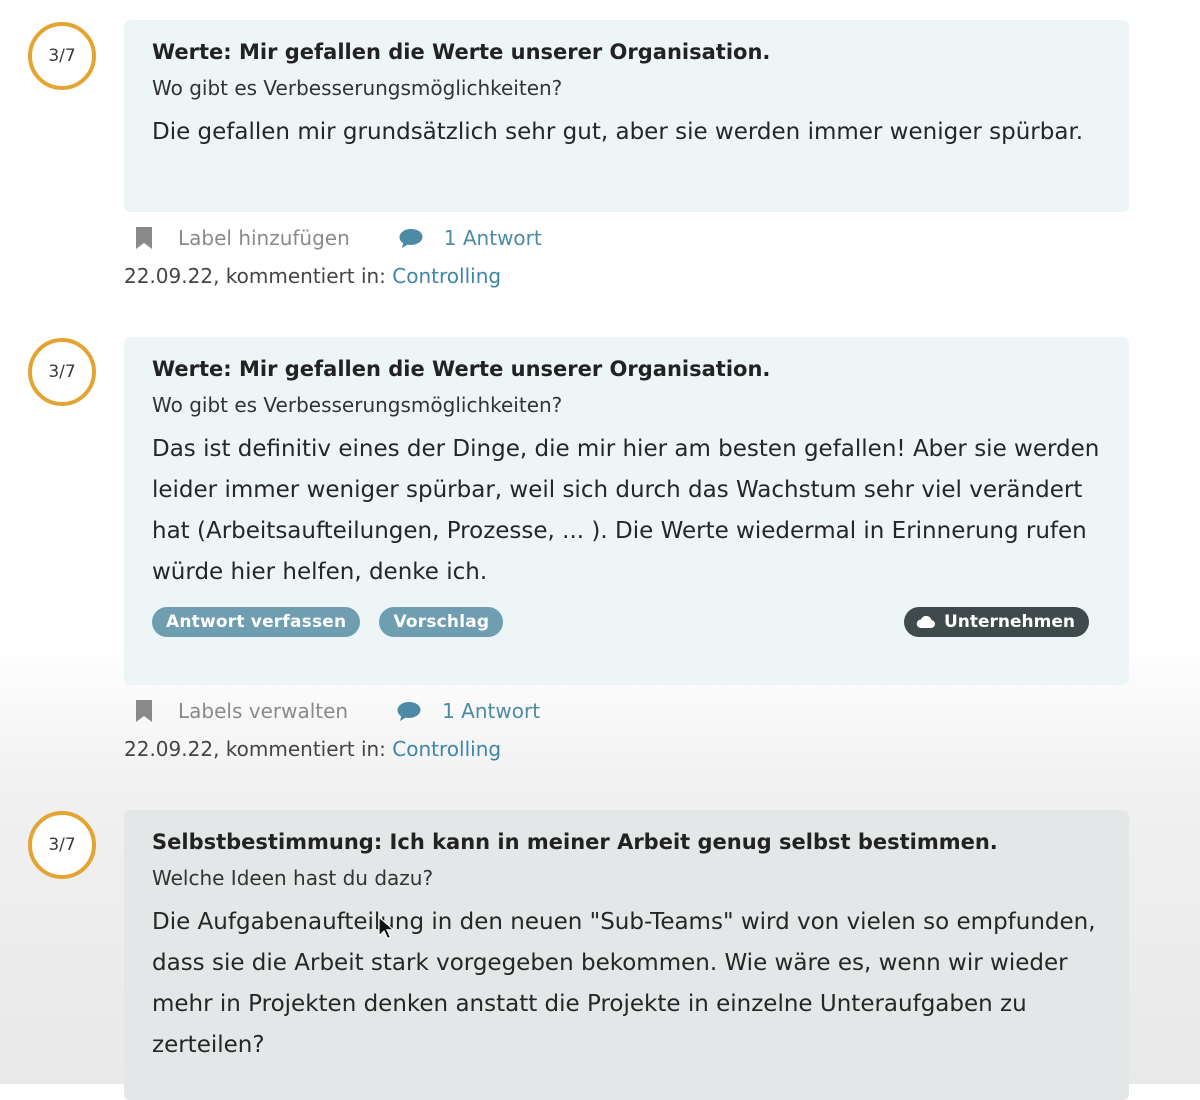 The image size is (1200, 1100). What do you see at coordinates (264, 238) in the screenshot?
I see `add-label-text: Label hinzufügen` at bounding box center [264, 238].